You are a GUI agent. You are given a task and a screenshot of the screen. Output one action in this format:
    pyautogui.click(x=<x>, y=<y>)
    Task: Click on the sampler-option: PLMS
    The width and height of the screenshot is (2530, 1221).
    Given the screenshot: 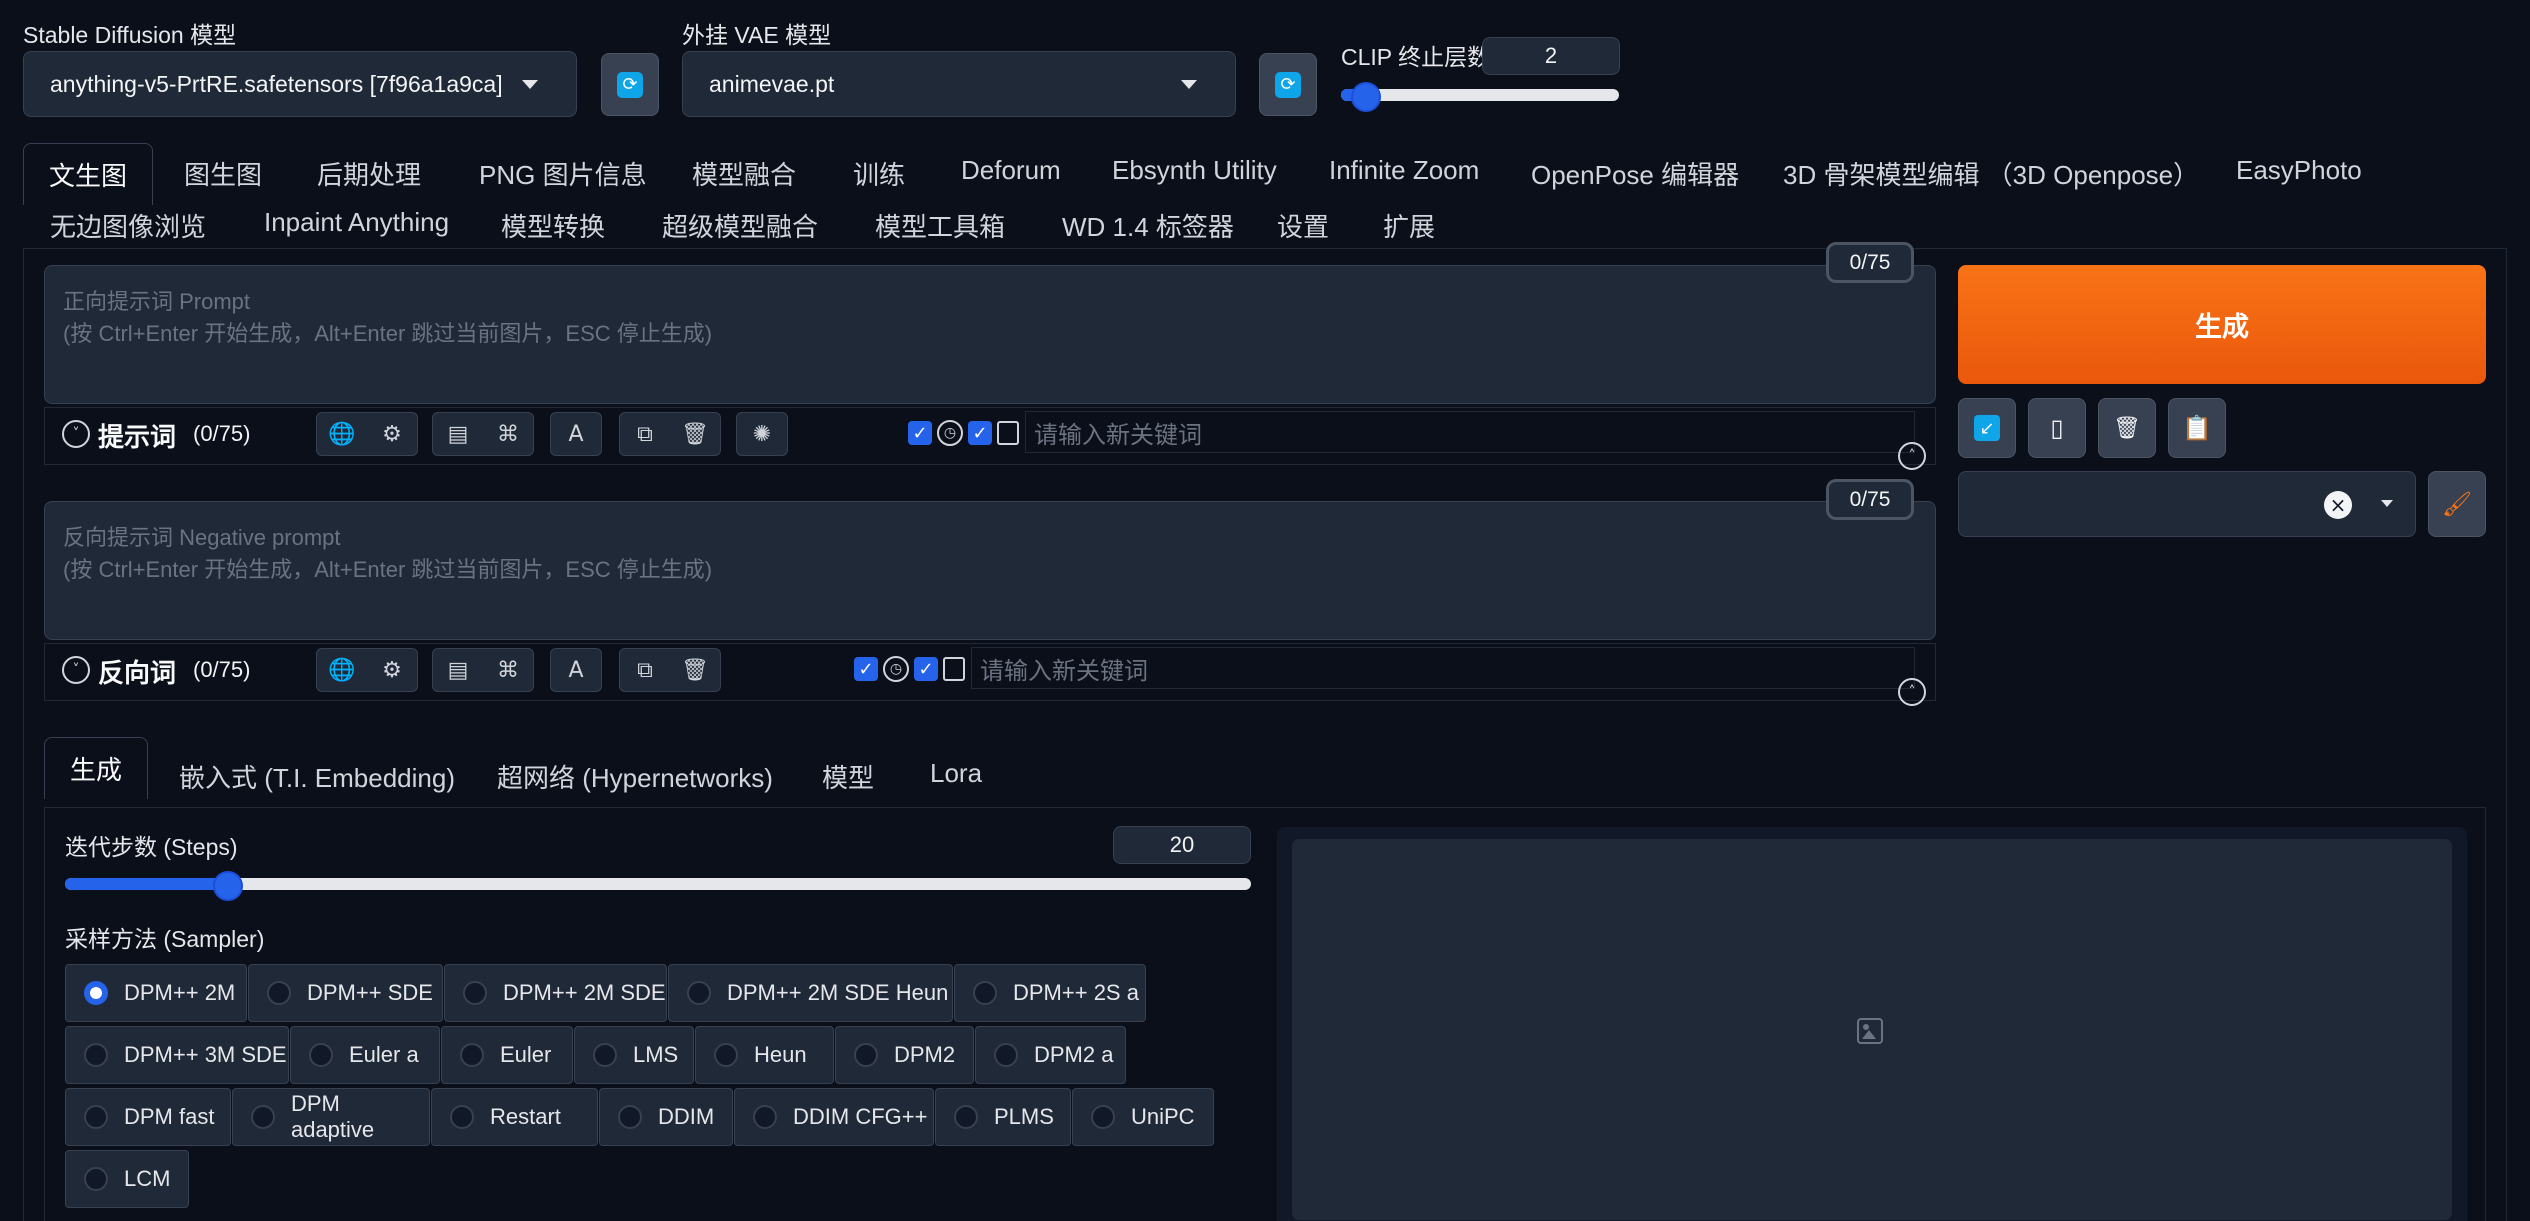 What is the action you would take?
    pyautogui.click(x=1003, y=1117)
    